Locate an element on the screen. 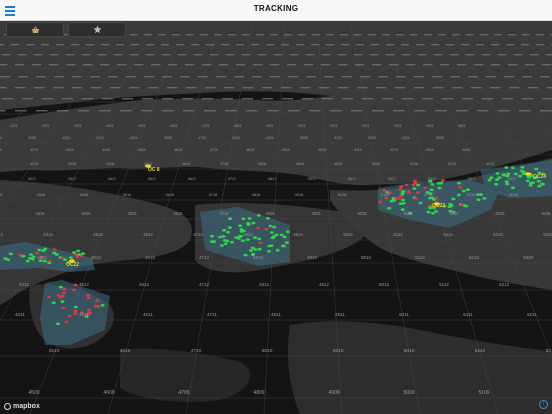 The width and height of the screenshot is (552, 414). cluster-label-oc8: OC 8 is located at coordinates (154, 170).